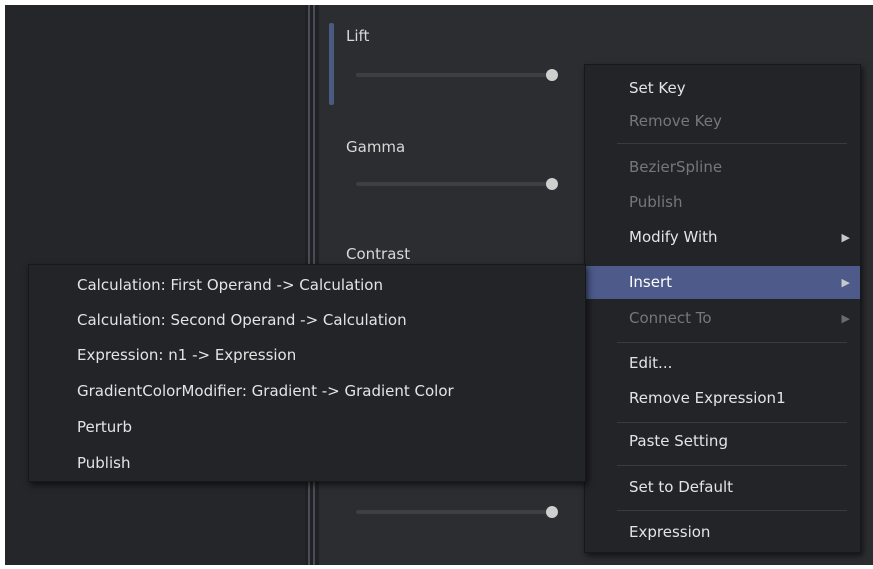  What do you see at coordinates (722, 441) in the screenshot?
I see `menu-item-paste-setting: Paste Setting` at bounding box center [722, 441].